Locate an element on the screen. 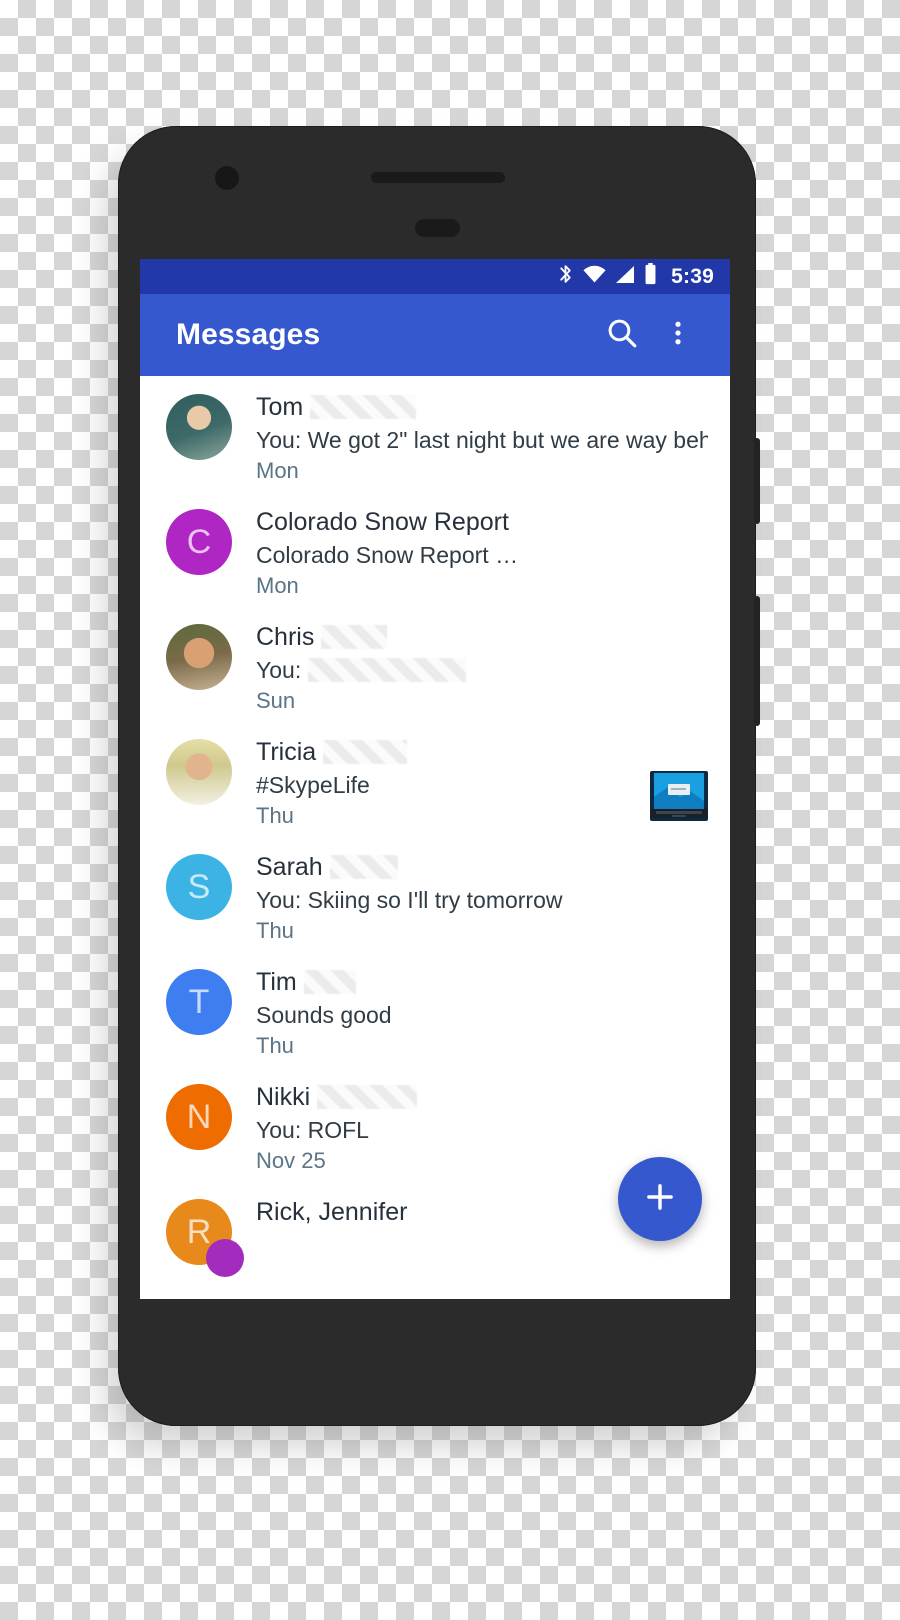 Image resolution: width=900 pixels, height=1620 pixels. conversation-text: Tricia #SkypeLife Thu is located at coordinates (447, 782).